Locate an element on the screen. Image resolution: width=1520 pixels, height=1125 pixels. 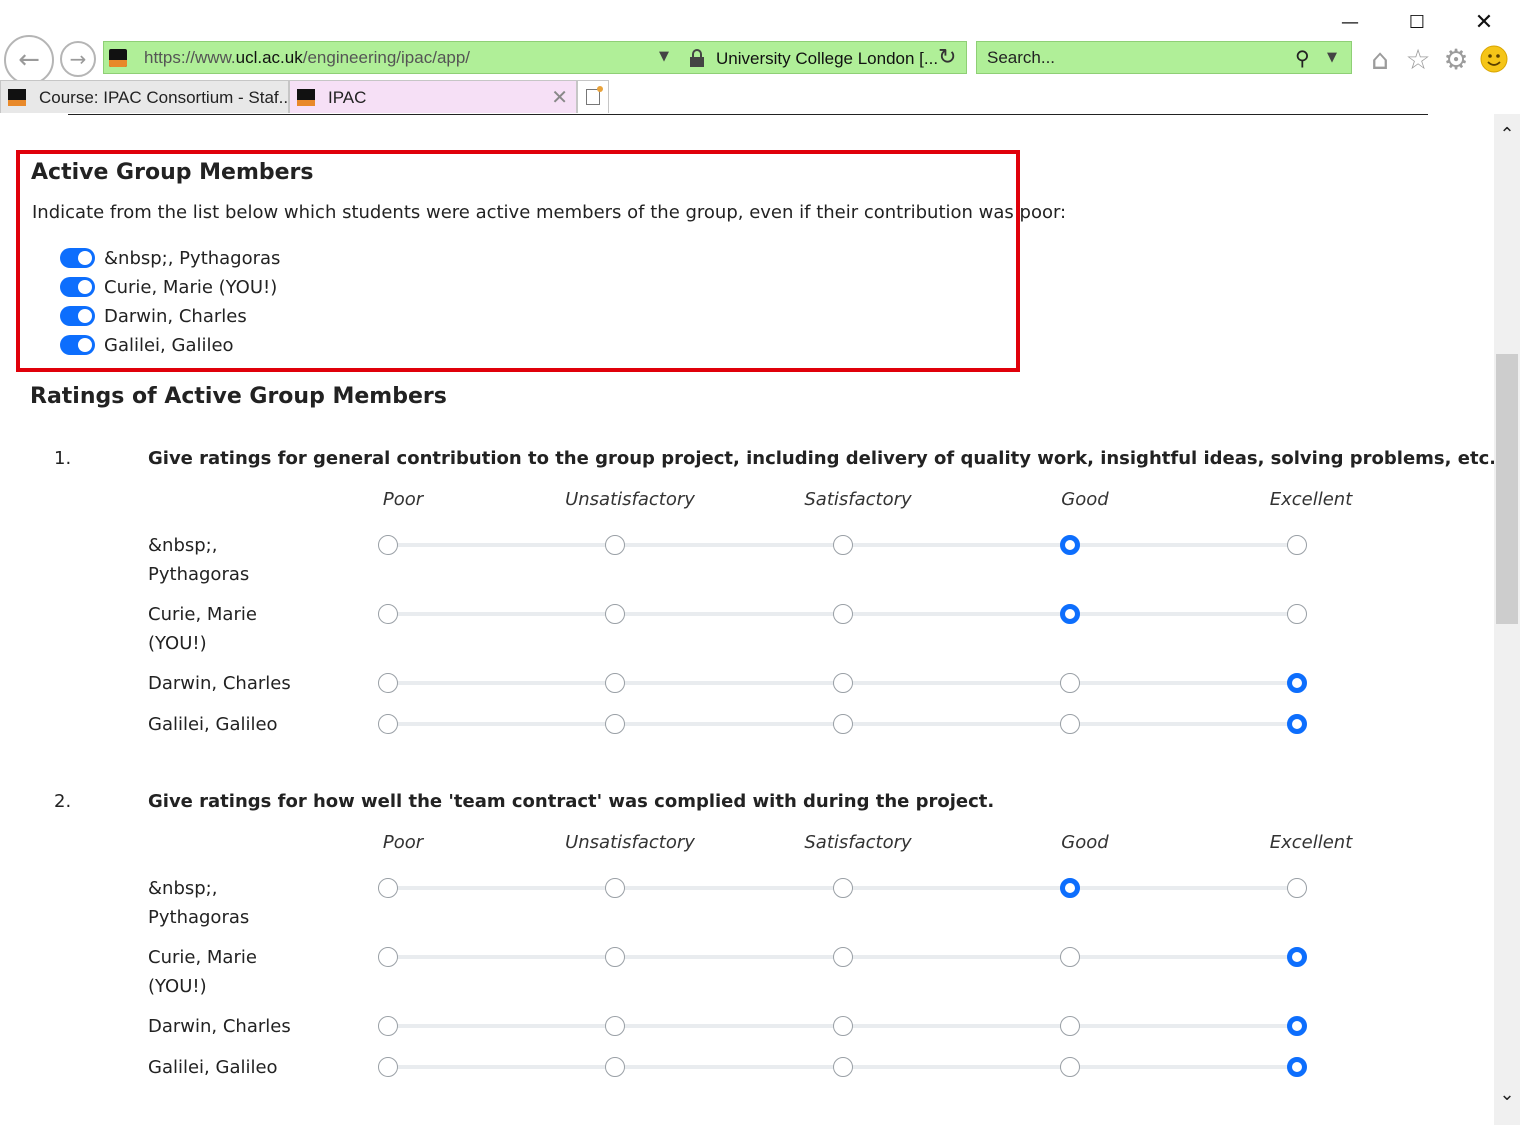
address-dropdown-icon: ▼ is located at coordinates (664, 56).